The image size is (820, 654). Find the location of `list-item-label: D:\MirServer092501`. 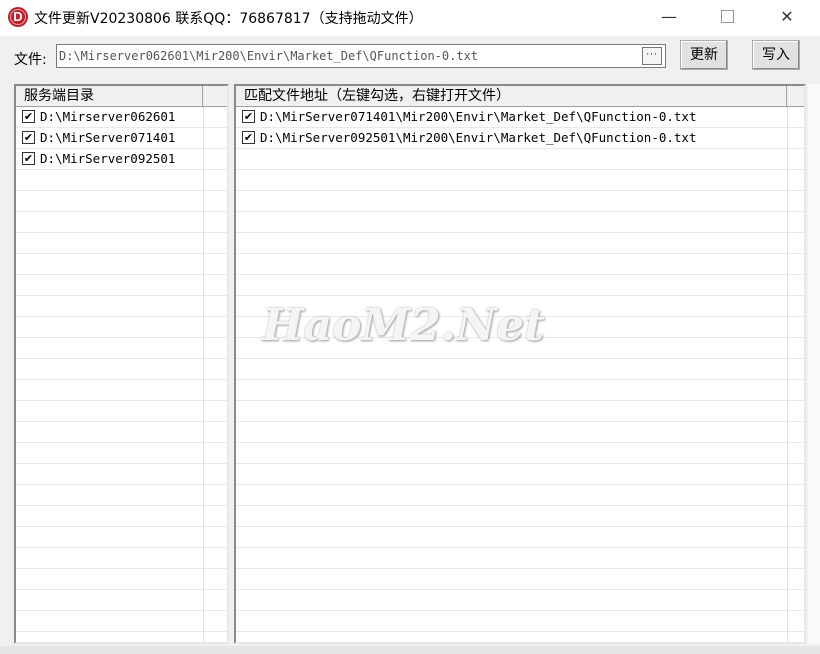

list-item-label: D:\MirServer092501 is located at coordinates (108, 158).